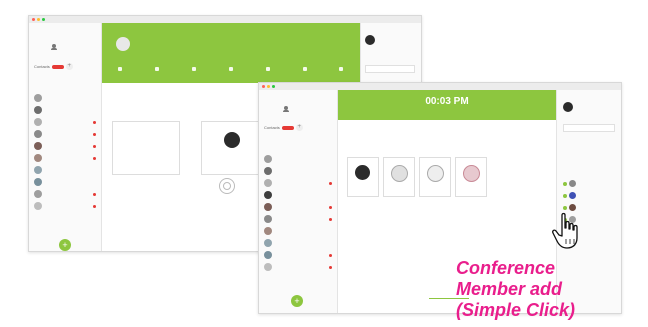 The image size is (648, 327). What do you see at coordinates (304, 69) in the screenshot?
I see `video-icon` at bounding box center [304, 69].